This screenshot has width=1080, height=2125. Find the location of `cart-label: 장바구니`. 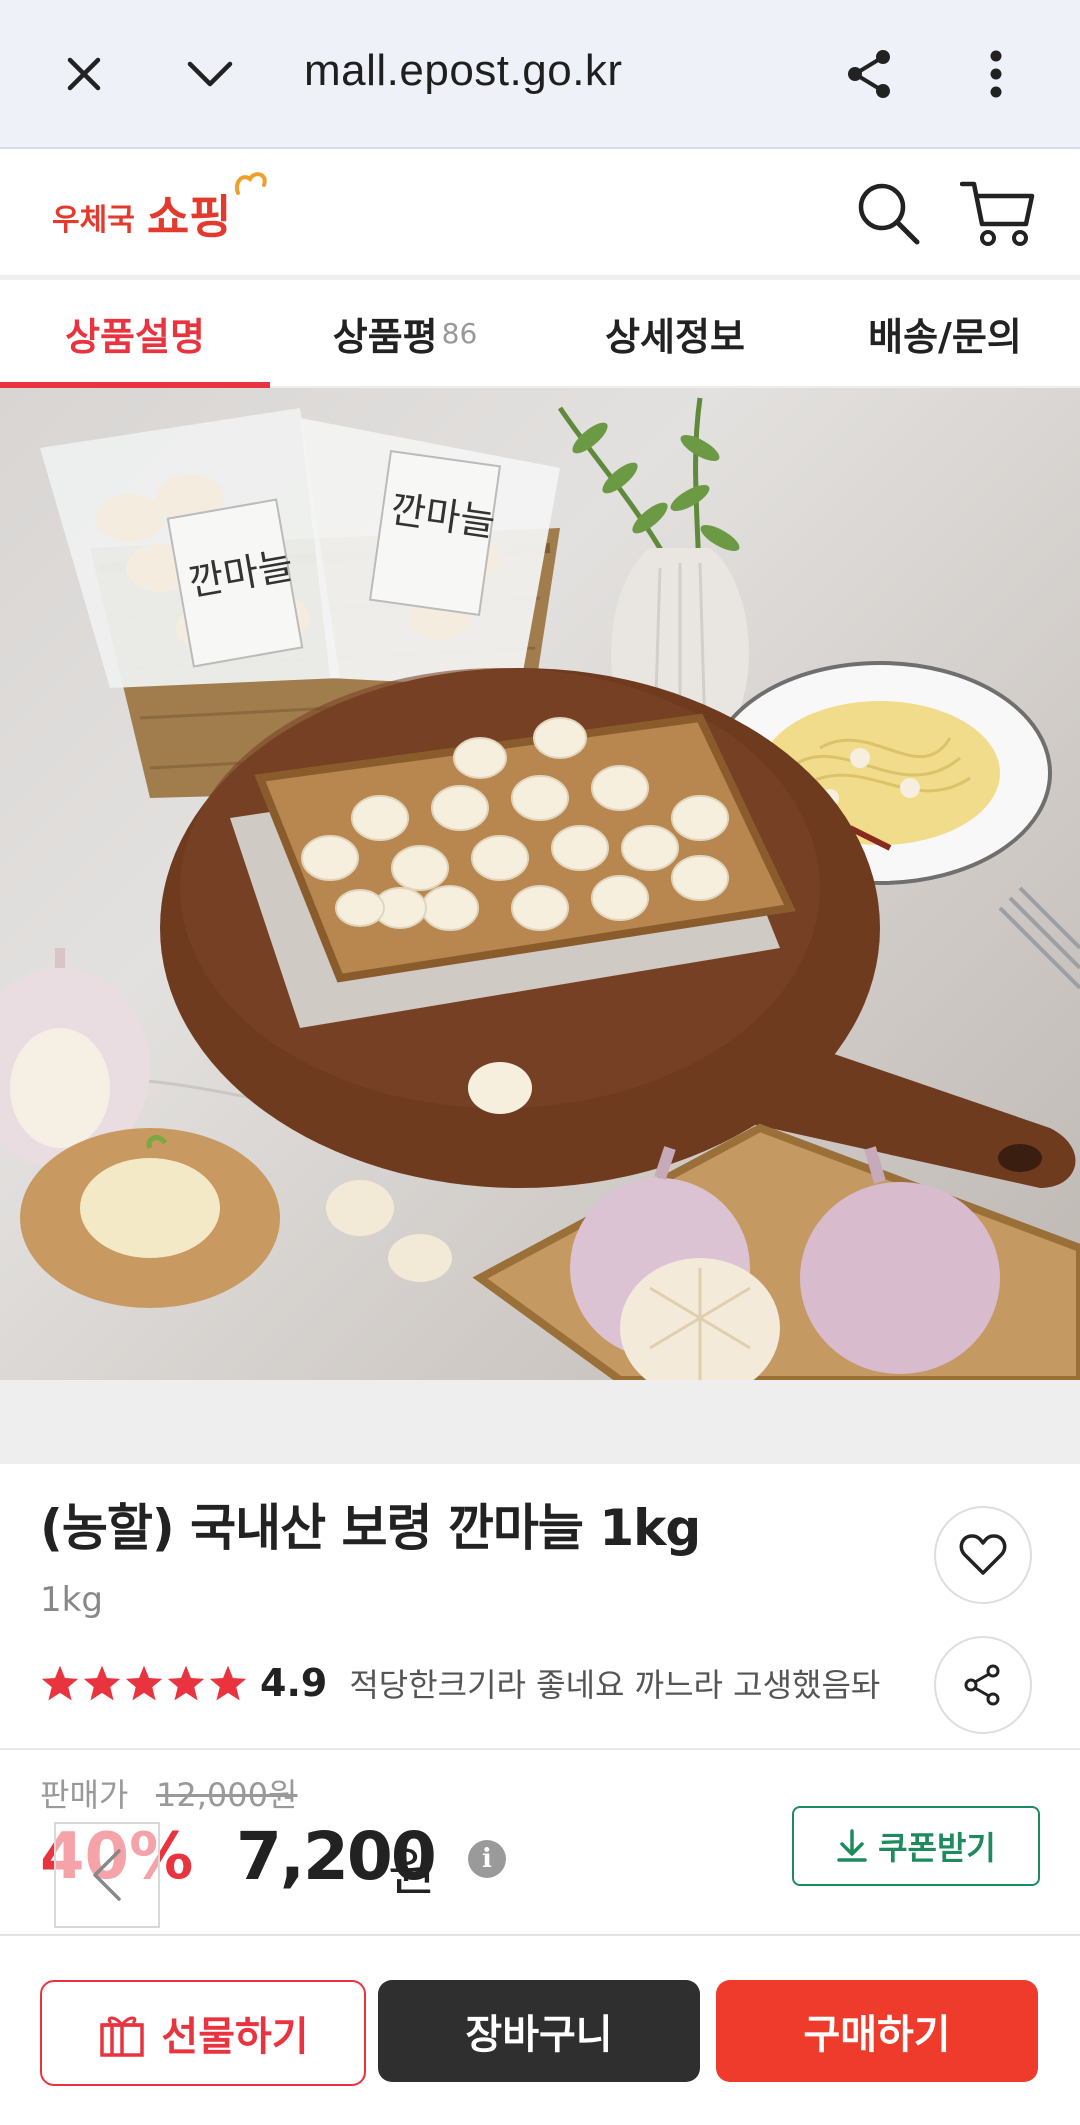

cart-label: 장바구니 is located at coordinates (539, 2035).